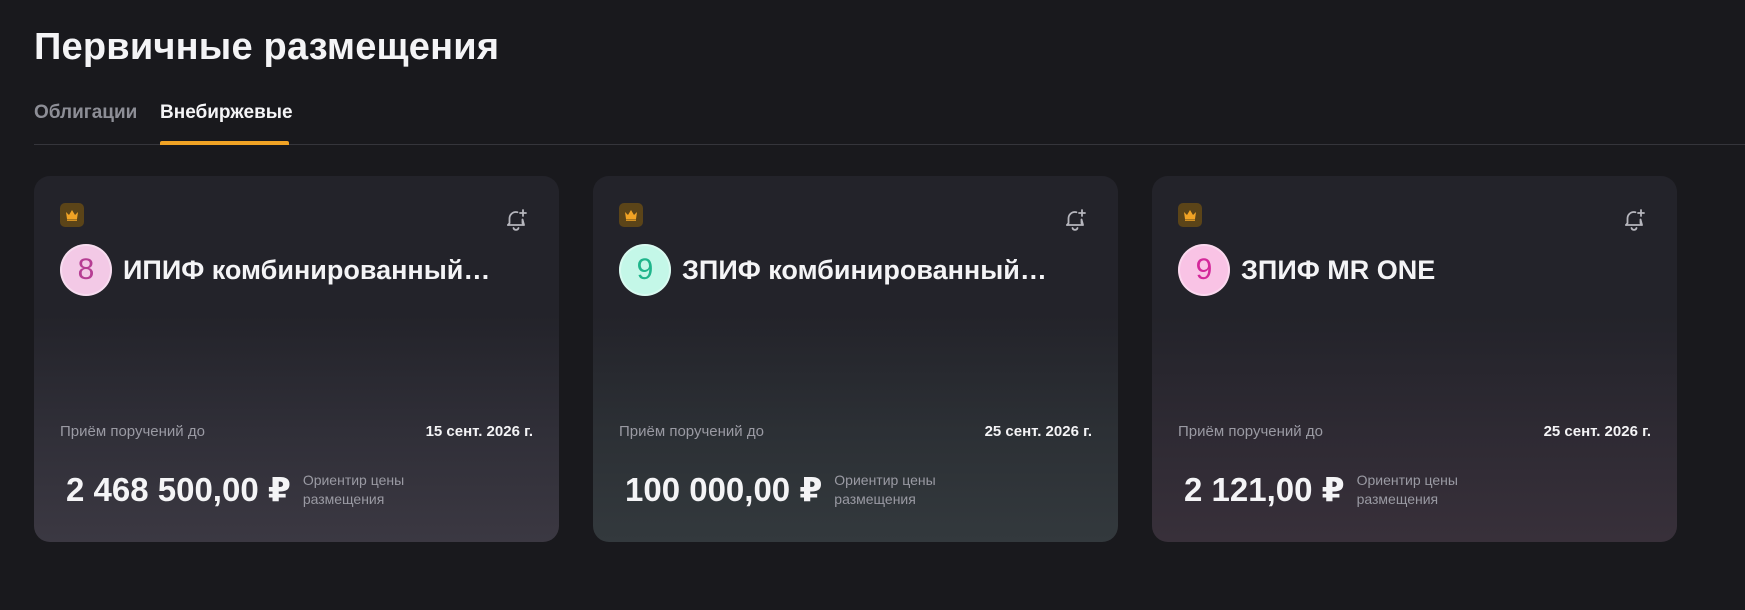 Image resolution: width=1745 pixels, height=610 pixels. What do you see at coordinates (1264, 489) in the screenshot?
I see `price-value: 2 121,00 ₽` at bounding box center [1264, 489].